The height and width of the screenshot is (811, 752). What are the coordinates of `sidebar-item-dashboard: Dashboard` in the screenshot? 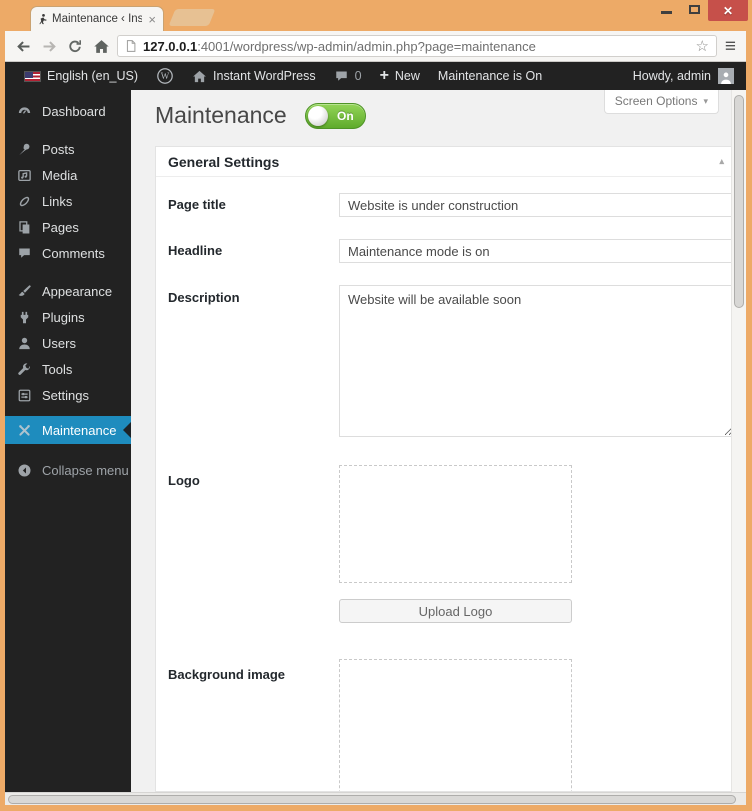 It's located at (68, 111).